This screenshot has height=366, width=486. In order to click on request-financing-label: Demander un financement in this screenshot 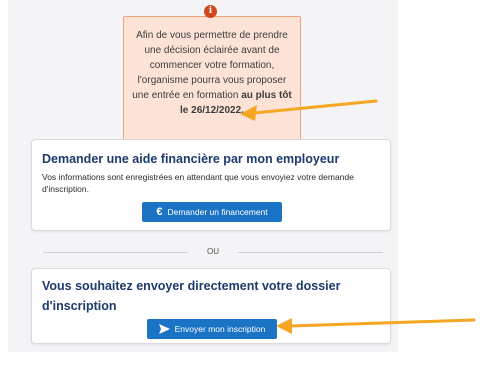, I will do `click(217, 212)`.